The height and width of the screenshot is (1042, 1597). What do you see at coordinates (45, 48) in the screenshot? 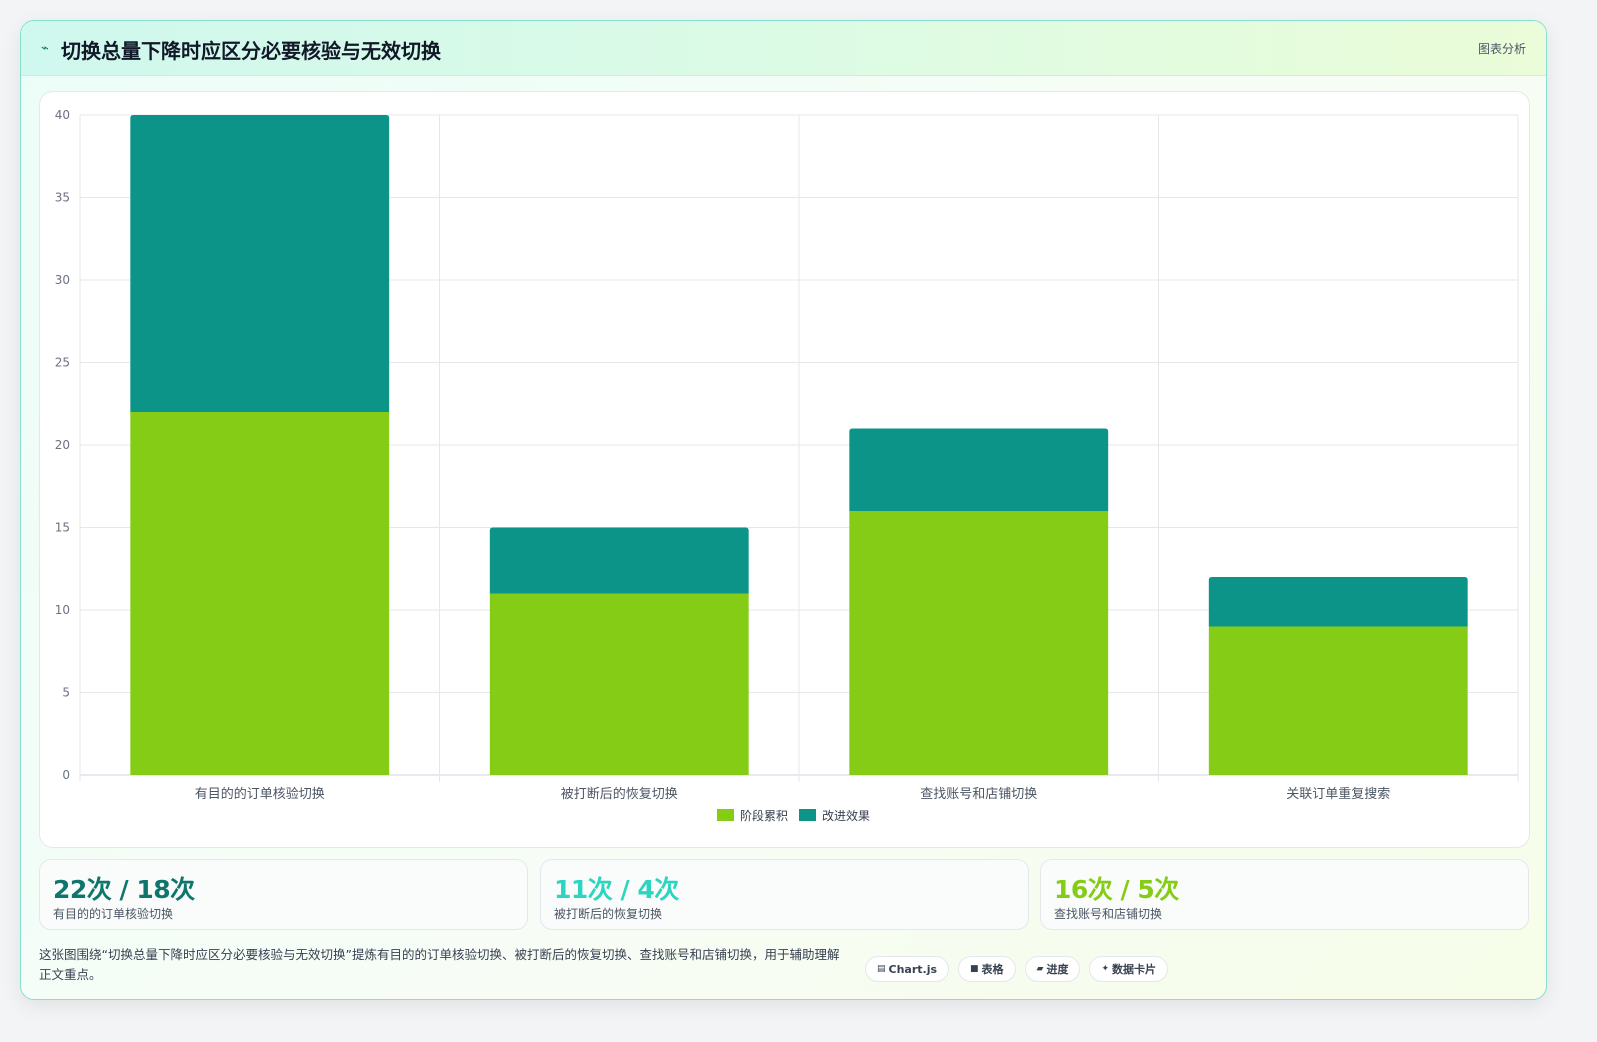
I see `chart-spark-icon: ⌁` at bounding box center [45, 48].